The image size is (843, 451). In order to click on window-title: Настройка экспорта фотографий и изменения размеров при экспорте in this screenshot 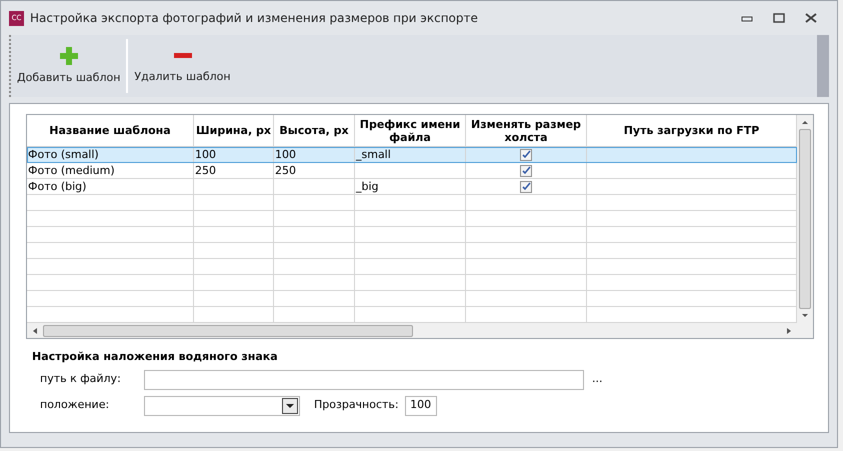, I will do `click(254, 18)`.